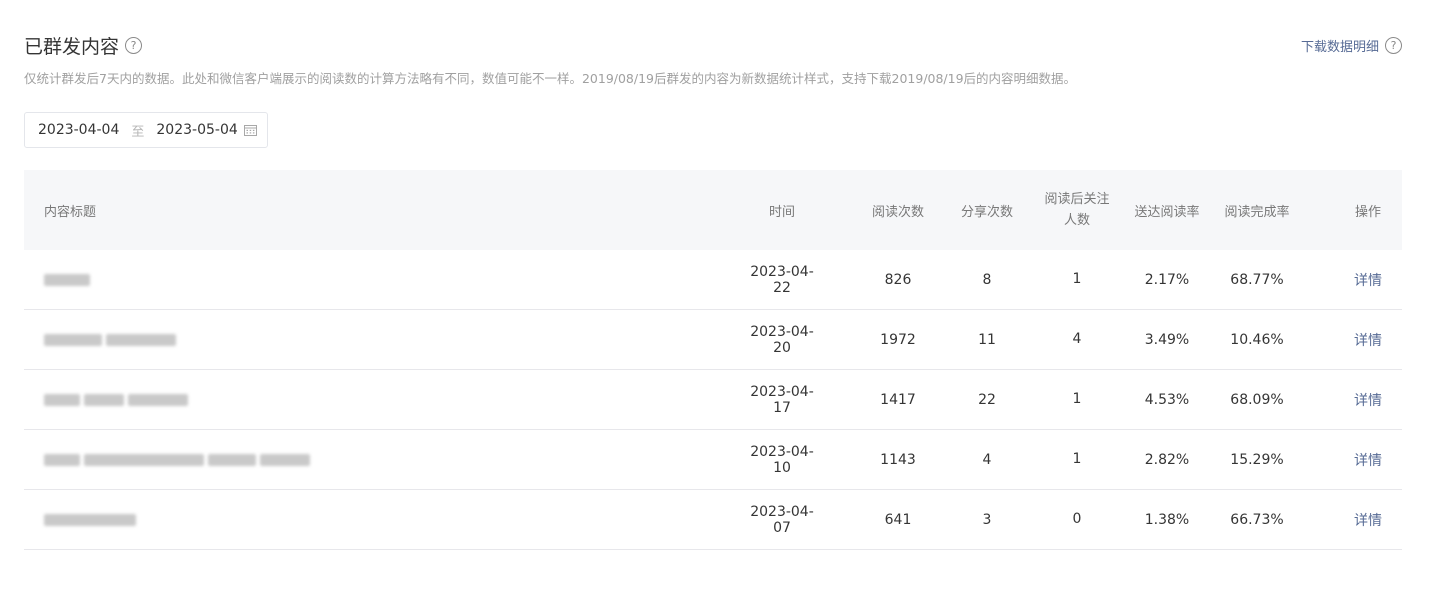 This screenshot has height=600, width=1435. What do you see at coordinates (782, 339) in the screenshot?
I see `row-time: 2023-04-20` at bounding box center [782, 339].